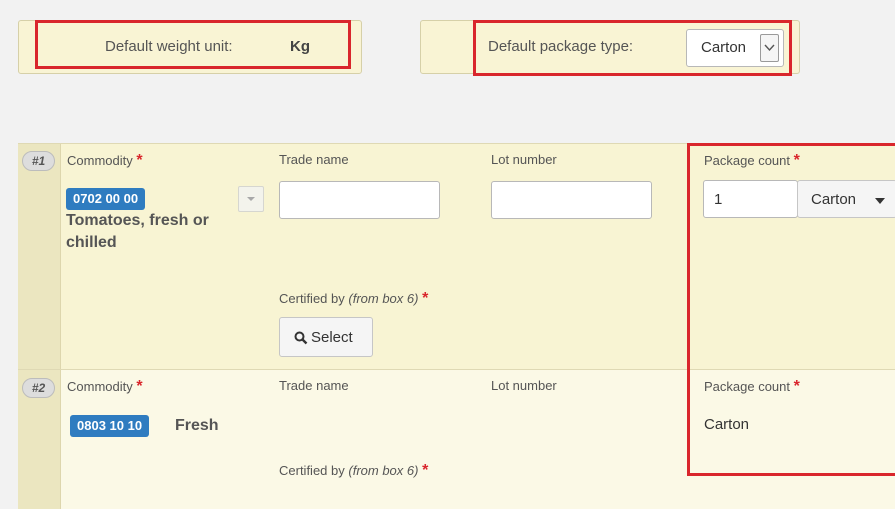 The width and height of the screenshot is (895, 509). What do you see at coordinates (193, 44) in the screenshot?
I see `highlight-weight` at bounding box center [193, 44].